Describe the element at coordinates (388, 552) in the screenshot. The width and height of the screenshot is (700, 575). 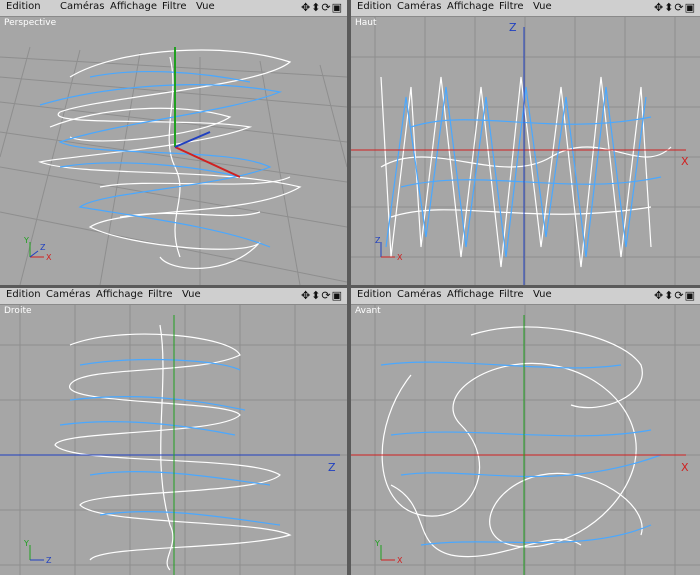
I see `front-mini-axes: Y X` at that location.